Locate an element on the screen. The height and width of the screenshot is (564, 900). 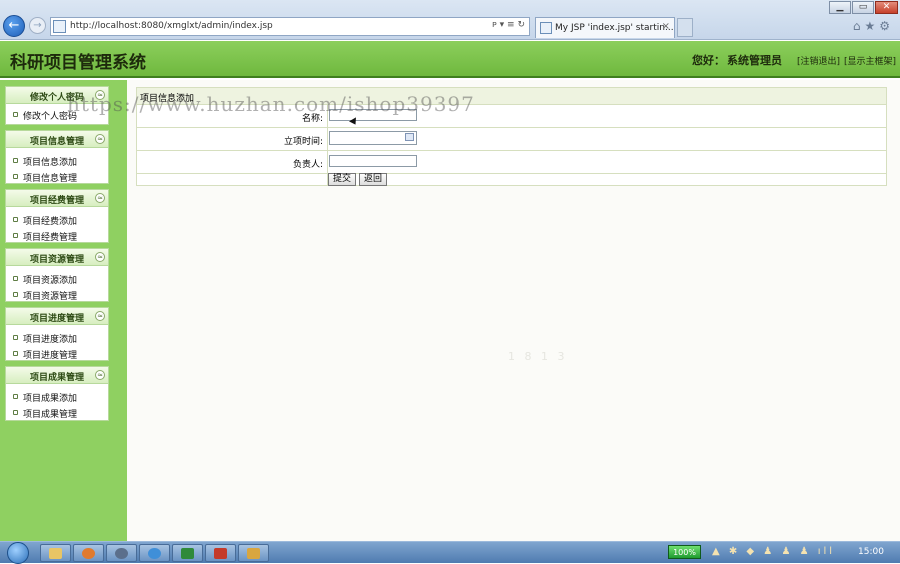
sidebar-item-label: 项目经费添加 is located at coordinates (50, 222).